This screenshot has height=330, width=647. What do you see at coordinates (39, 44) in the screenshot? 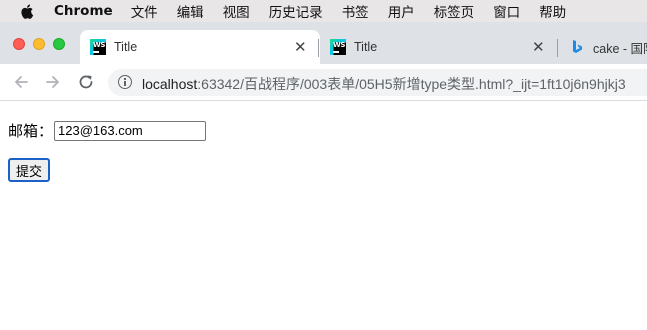
I see `minimize-window-button` at bounding box center [39, 44].